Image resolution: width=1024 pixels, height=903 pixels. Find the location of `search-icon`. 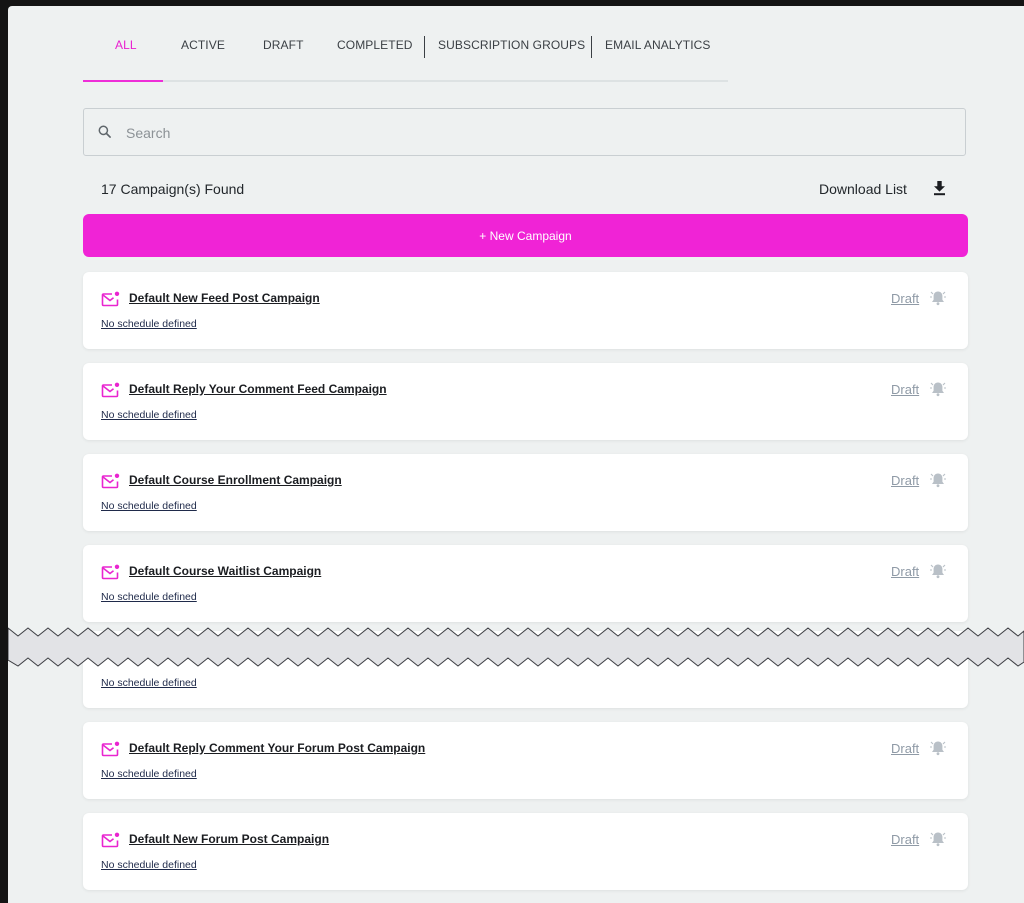

search-icon is located at coordinates (104, 131).